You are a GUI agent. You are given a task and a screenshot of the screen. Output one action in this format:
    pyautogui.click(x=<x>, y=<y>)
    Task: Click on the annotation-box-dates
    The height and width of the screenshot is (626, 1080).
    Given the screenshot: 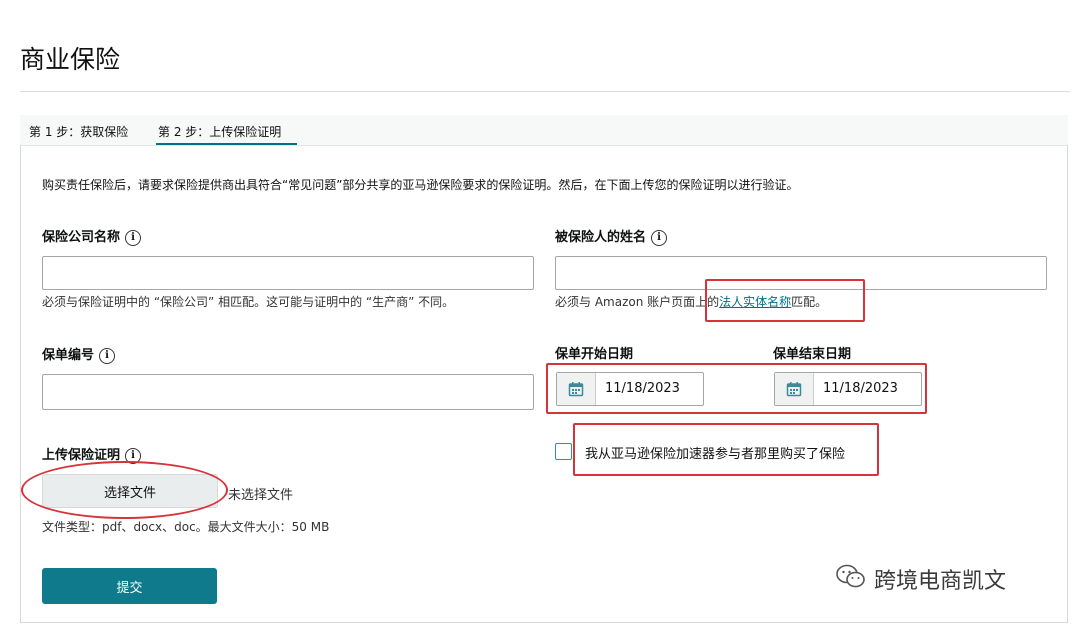 What is the action you would take?
    pyautogui.click(x=736, y=388)
    